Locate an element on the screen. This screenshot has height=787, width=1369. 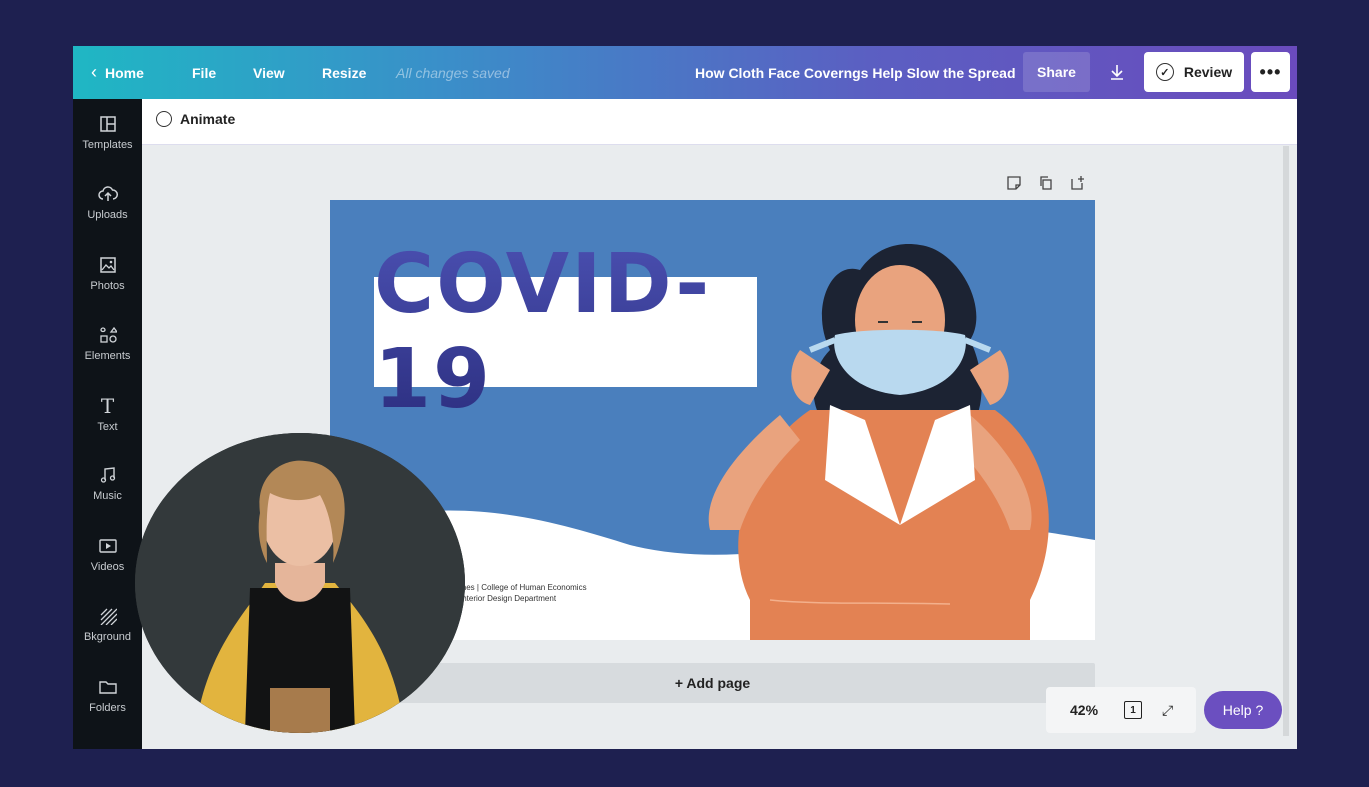
sidebar-item-label: Music is located at coordinates (107, 496).